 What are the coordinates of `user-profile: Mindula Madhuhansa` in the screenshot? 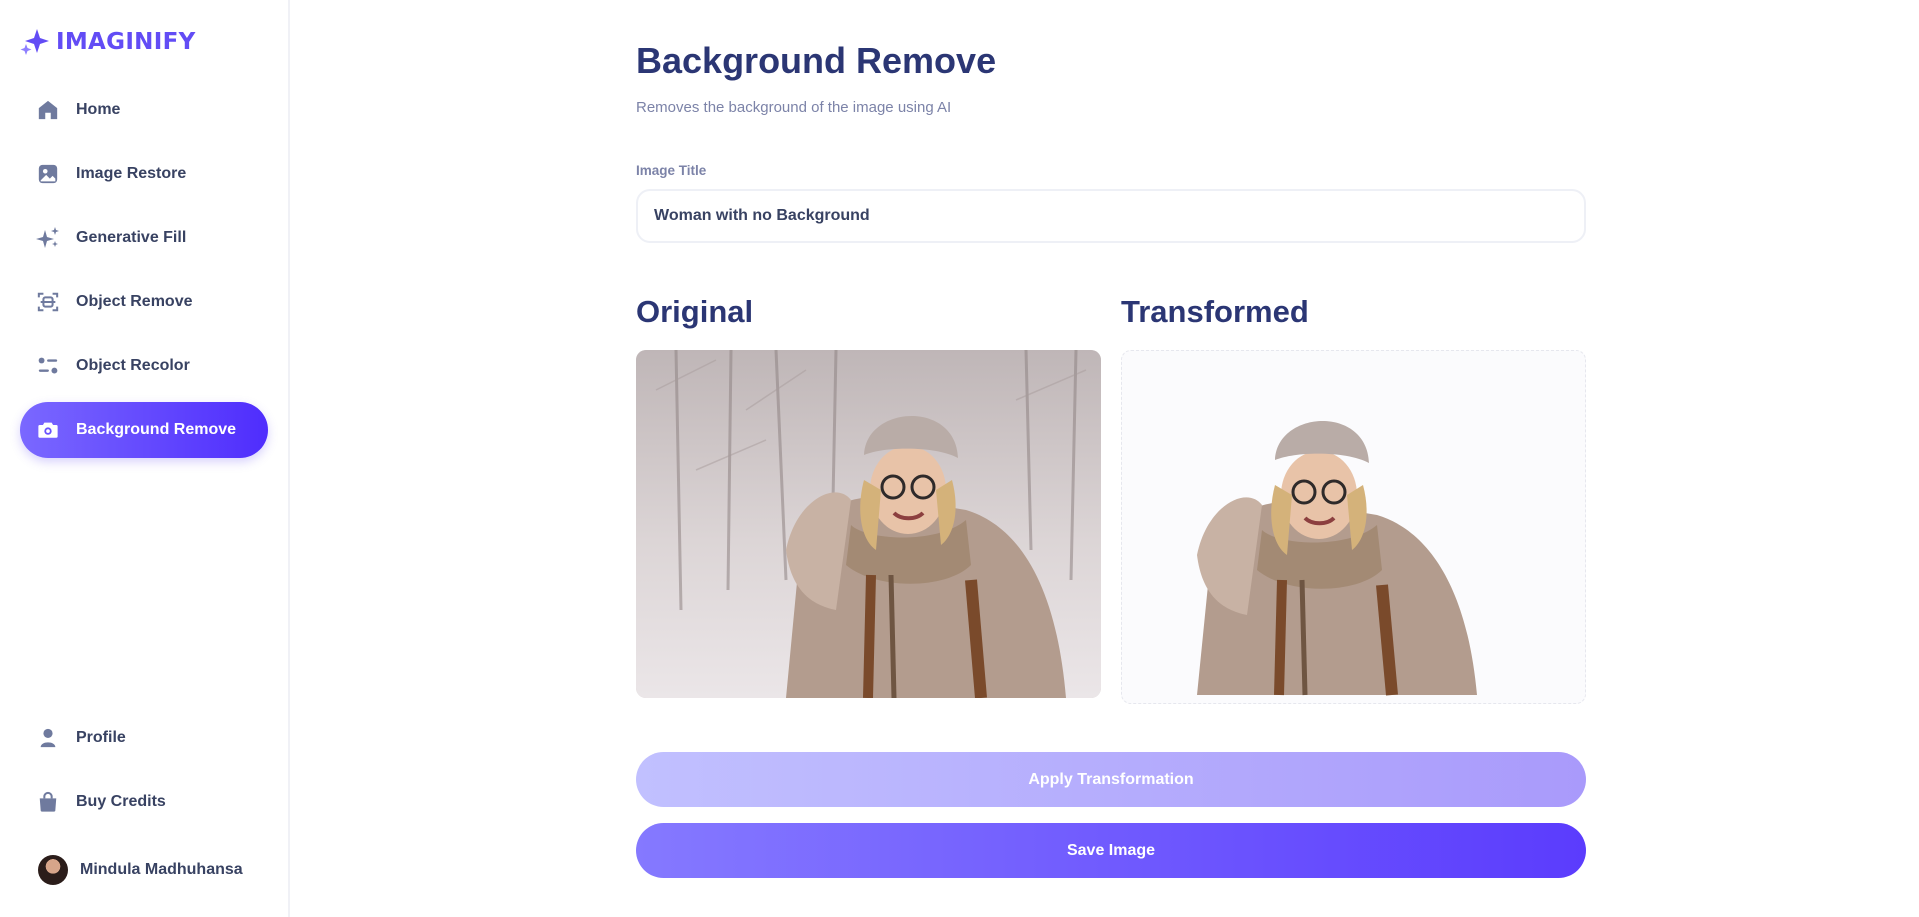 It's located at (140, 870).